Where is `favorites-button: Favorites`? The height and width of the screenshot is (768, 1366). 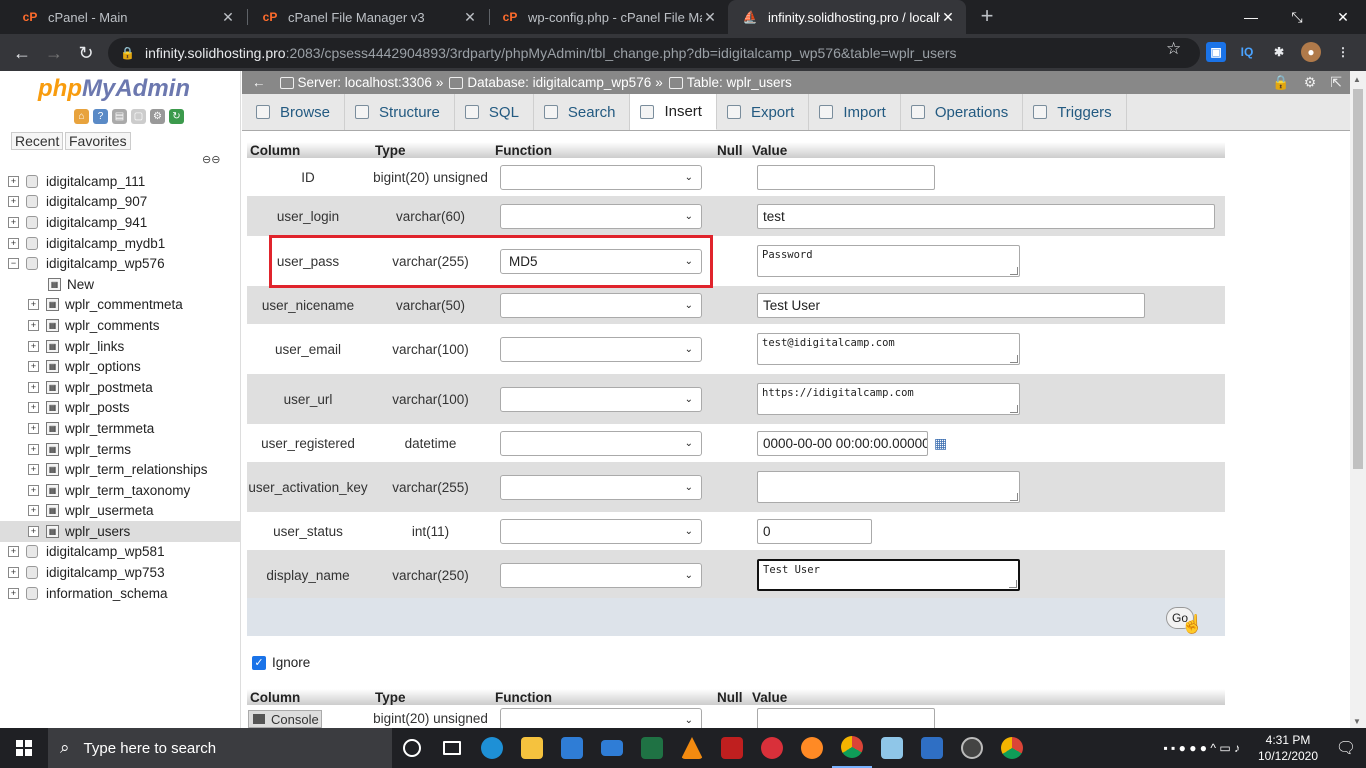 favorites-button: Favorites is located at coordinates (98, 141).